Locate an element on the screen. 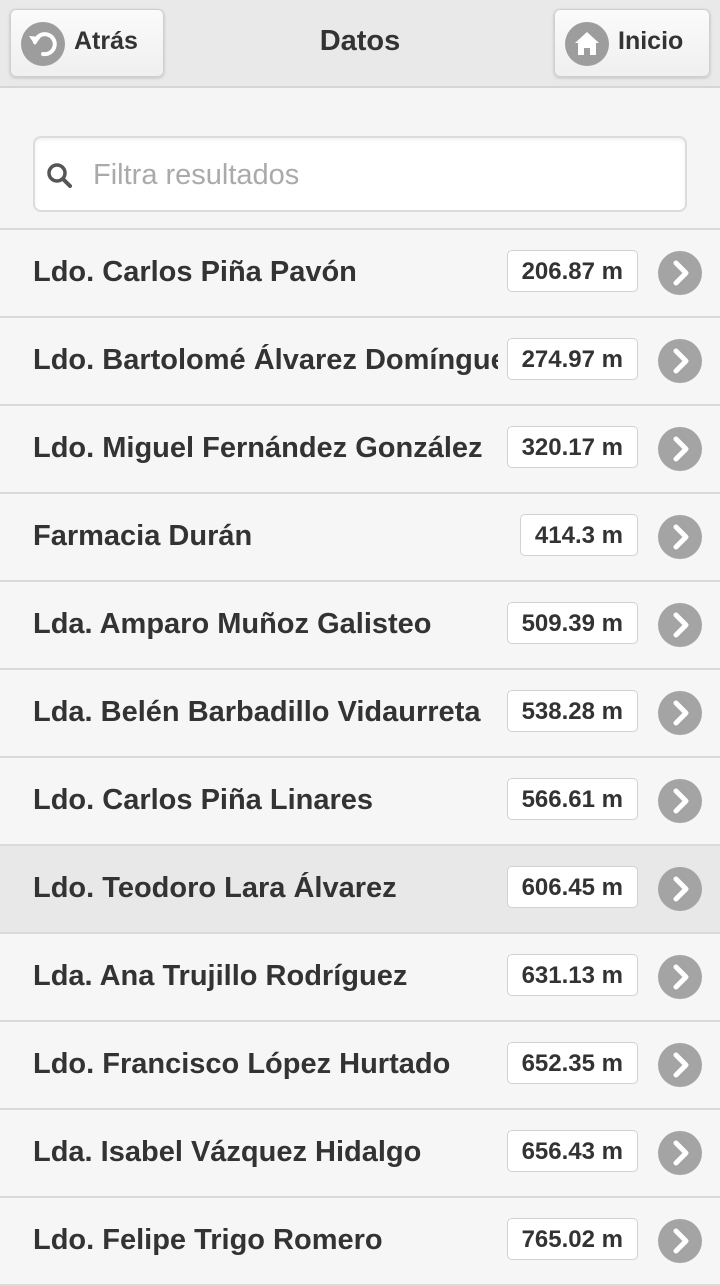 Image resolution: width=720 pixels, height=1286 pixels. list-item: Ldo. Miguel Fernández González 320.17 m is located at coordinates (360, 450).